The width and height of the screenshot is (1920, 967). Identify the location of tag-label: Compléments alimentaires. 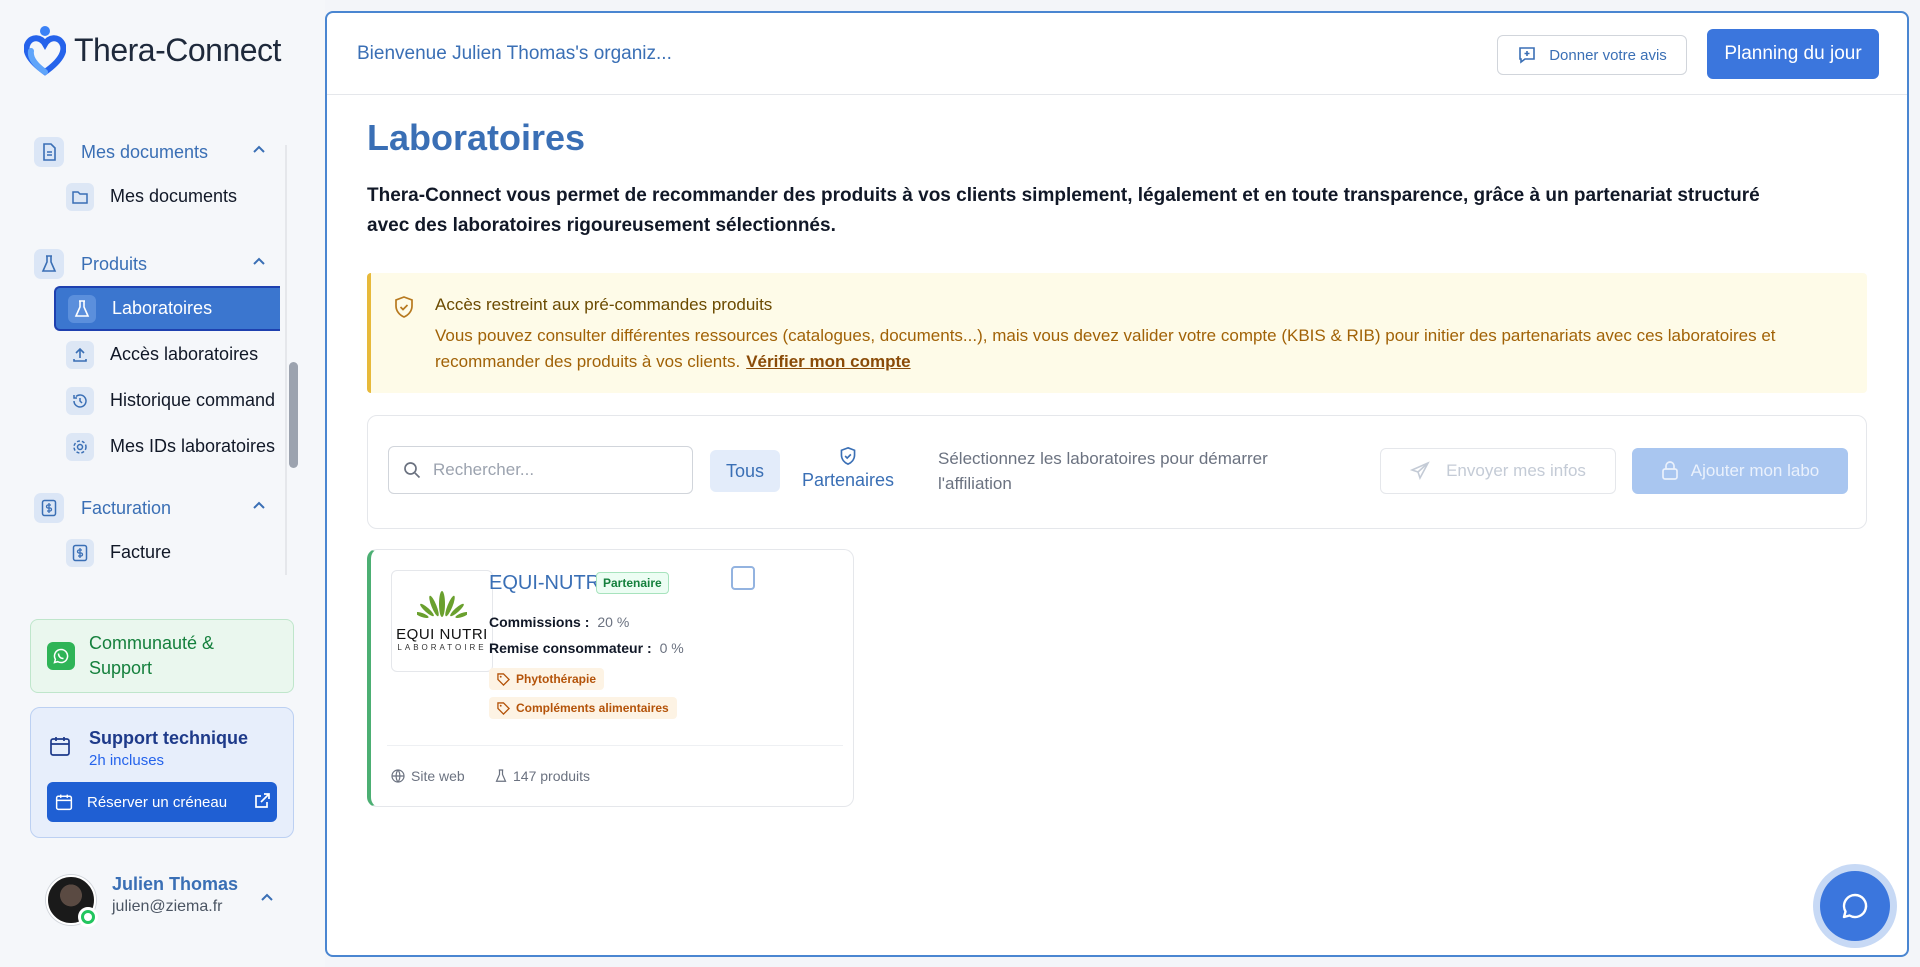
(592, 708).